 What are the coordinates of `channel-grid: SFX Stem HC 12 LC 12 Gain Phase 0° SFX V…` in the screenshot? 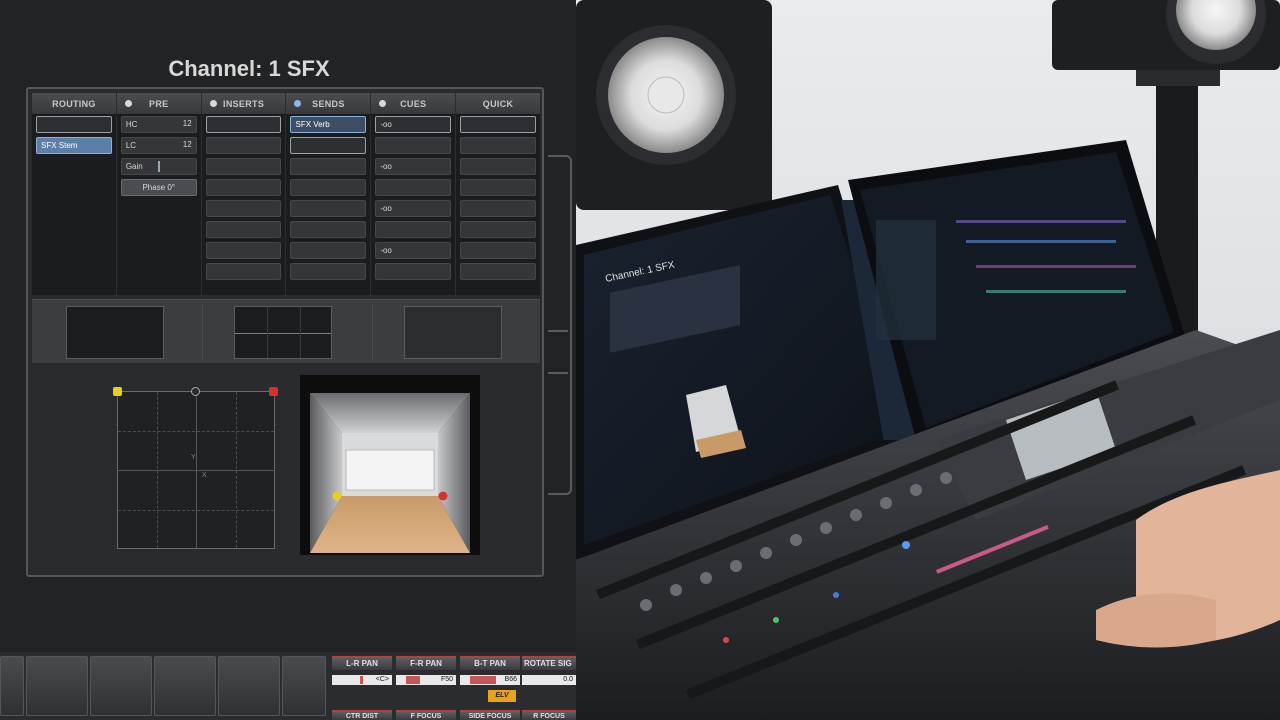 It's located at (286, 205).